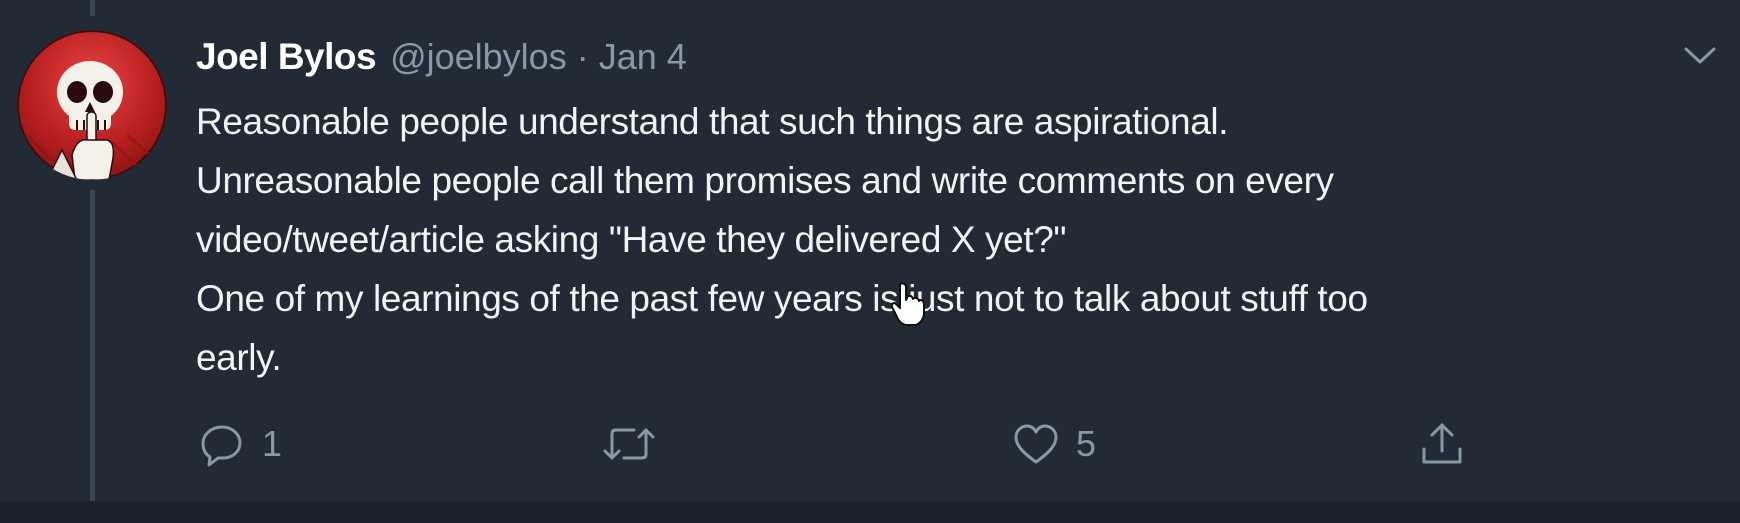 This screenshot has height=523, width=1740. Describe the element at coordinates (1086, 443) in the screenshot. I see `like-count: 5` at that location.